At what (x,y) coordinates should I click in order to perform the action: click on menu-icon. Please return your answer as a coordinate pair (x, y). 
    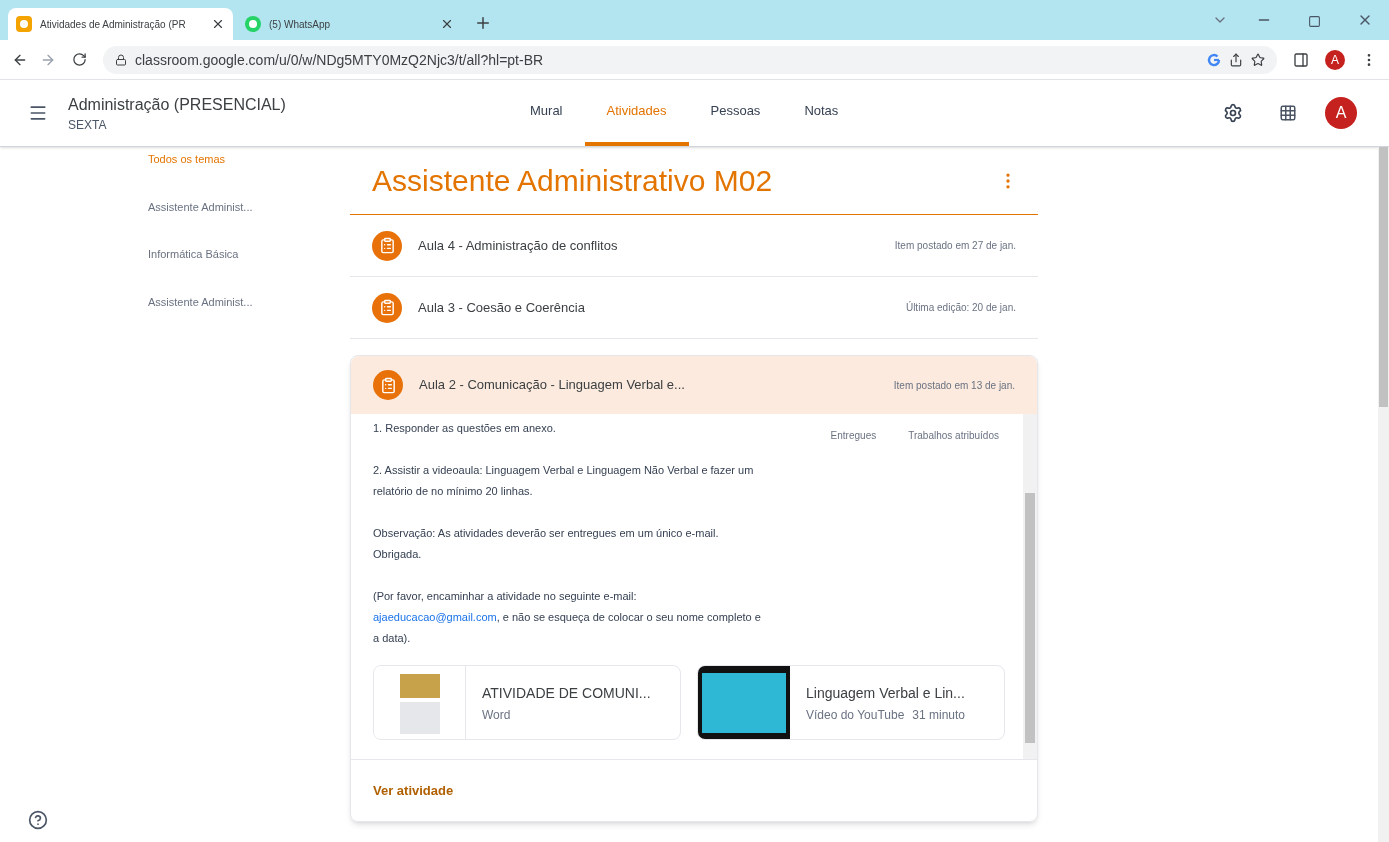
    Looking at the image, I should click on (38, 113).